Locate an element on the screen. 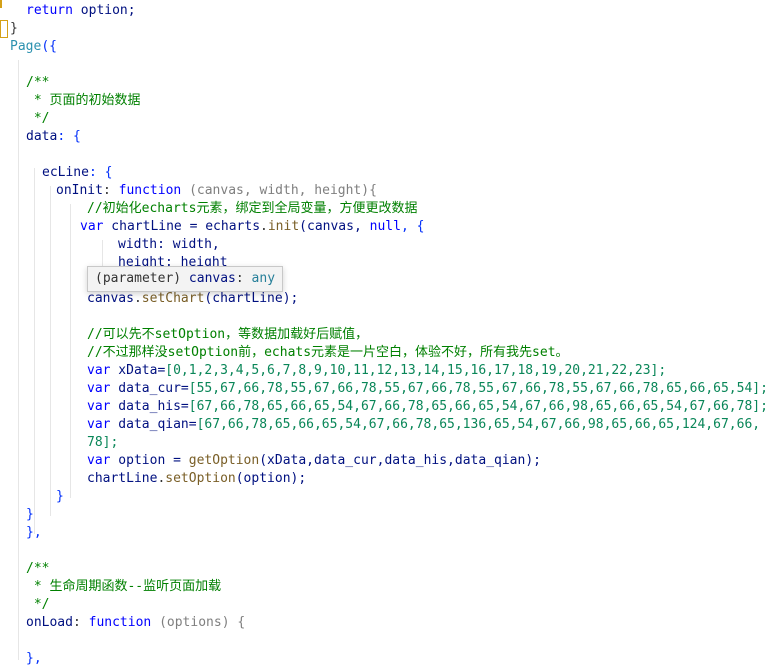 The height and width of the screenshot is (670, 772). code-line: data: { is located at coordinates (53, 137).